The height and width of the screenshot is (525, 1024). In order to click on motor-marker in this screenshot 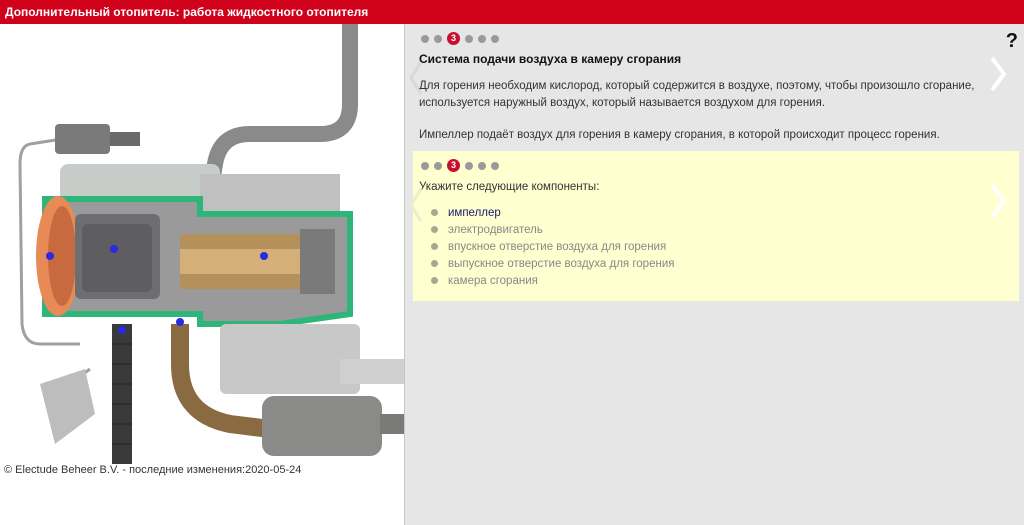, I will do `click(114, 249)`.